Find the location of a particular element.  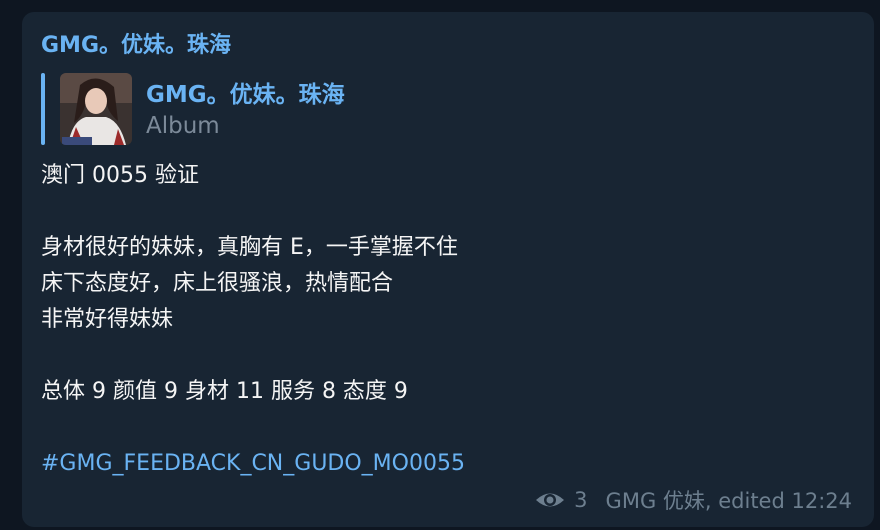

message-footer: 3 GMG 优妹, edited 12:24 is located at coordinates (693, 500).